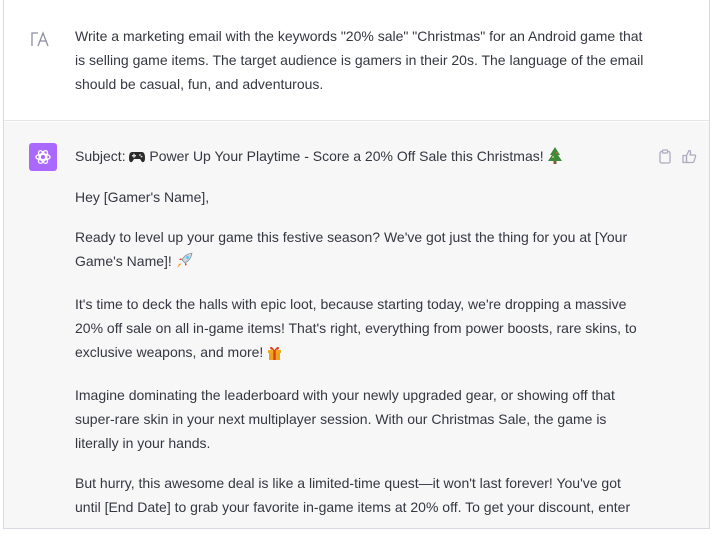  I want to click on email-greeting: Hey [Gamer's Name],, so click(142, 197).